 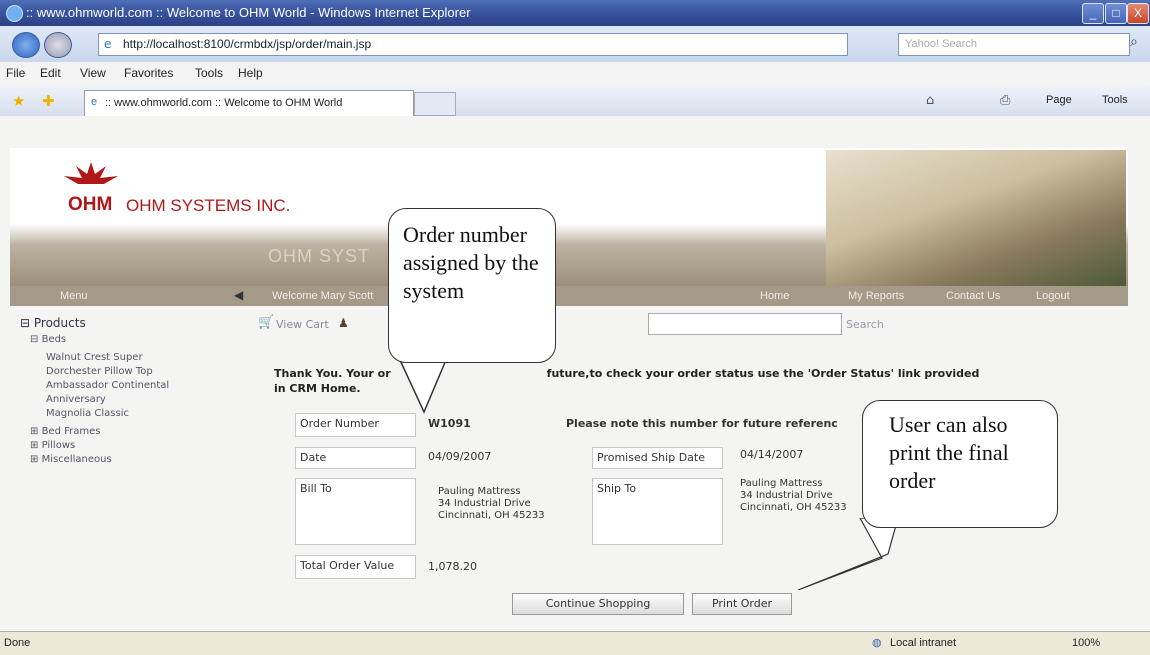 I want to click on tab-page-icon: e, so click(x=94, y=102).